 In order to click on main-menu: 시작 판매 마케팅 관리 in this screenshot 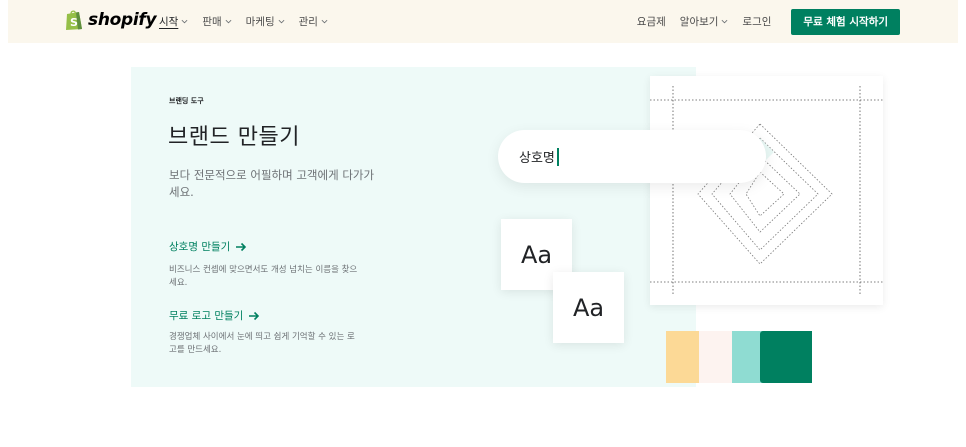, I will do `click(243, 21)`.